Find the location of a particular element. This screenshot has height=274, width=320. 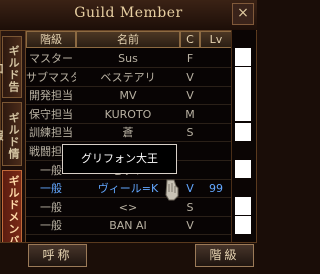

cell-name: 蒼 is located at coordinates (128, 133).